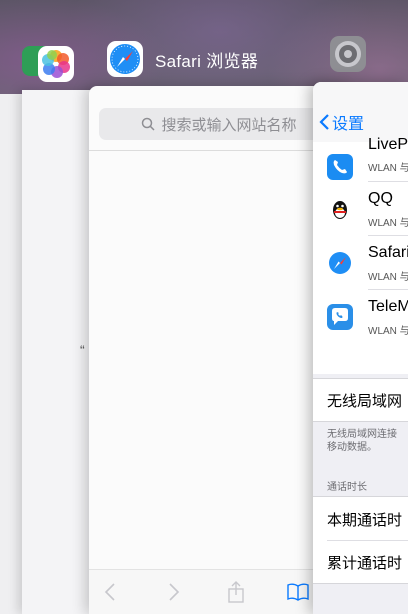 The width and height of the screenshot is (408, 614). I want to click on qq-penguin-icon, so click(340, 209).